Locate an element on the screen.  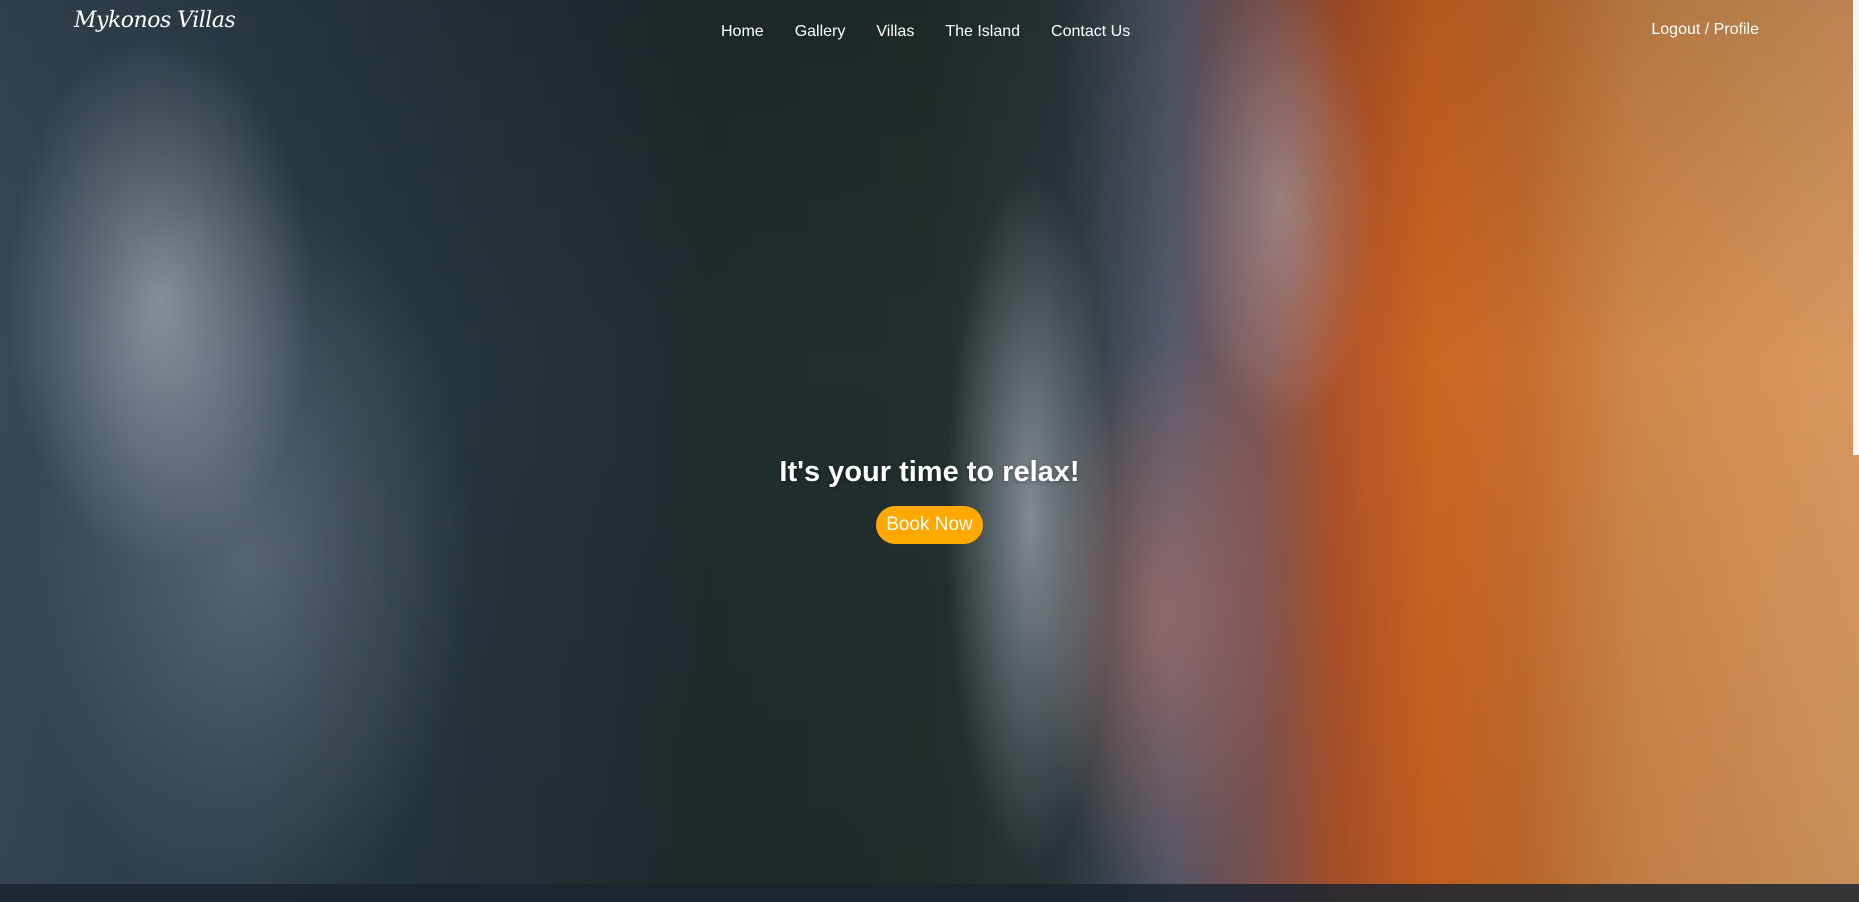
site-logo: Mykonos Villas is located at coordinates (155, 20).